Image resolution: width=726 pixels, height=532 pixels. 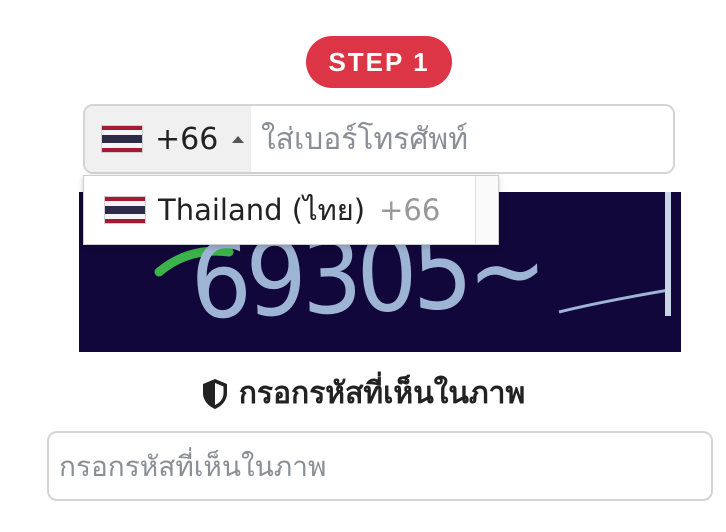 What do you see at coordinates (410, 210) in the screenshot?
I see `country-option-dial-code: +66` at bounding box center [410, 210].